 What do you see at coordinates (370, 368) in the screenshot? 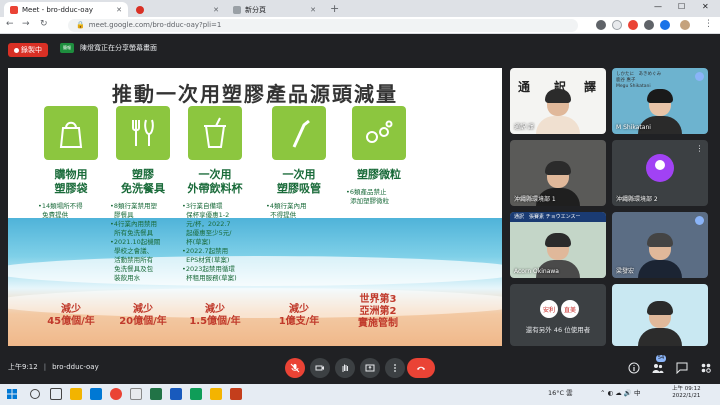
I see `present-screen-button` at bounding box center [370, 368].